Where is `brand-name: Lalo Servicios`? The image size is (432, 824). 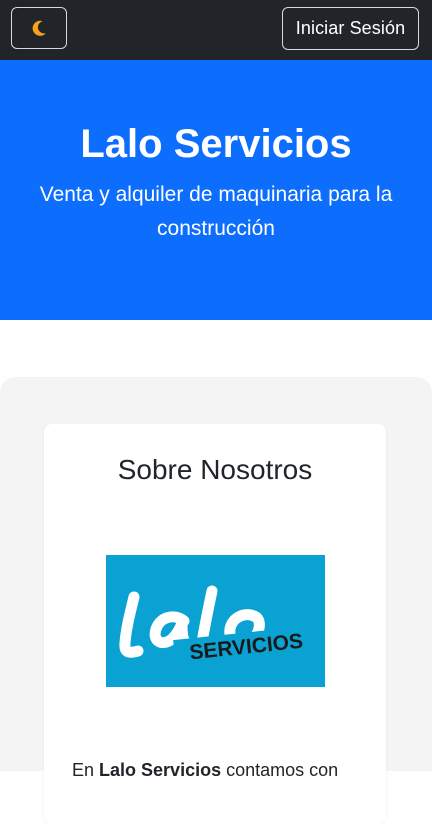
brand-name: Lalo Servicios is located at coordinates (160, 770).